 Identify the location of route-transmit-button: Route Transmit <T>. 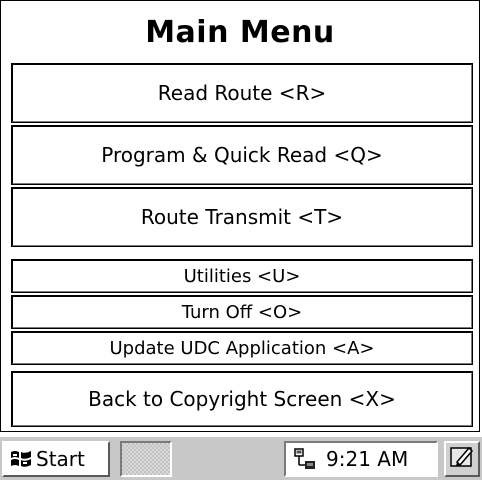
(242, 217).